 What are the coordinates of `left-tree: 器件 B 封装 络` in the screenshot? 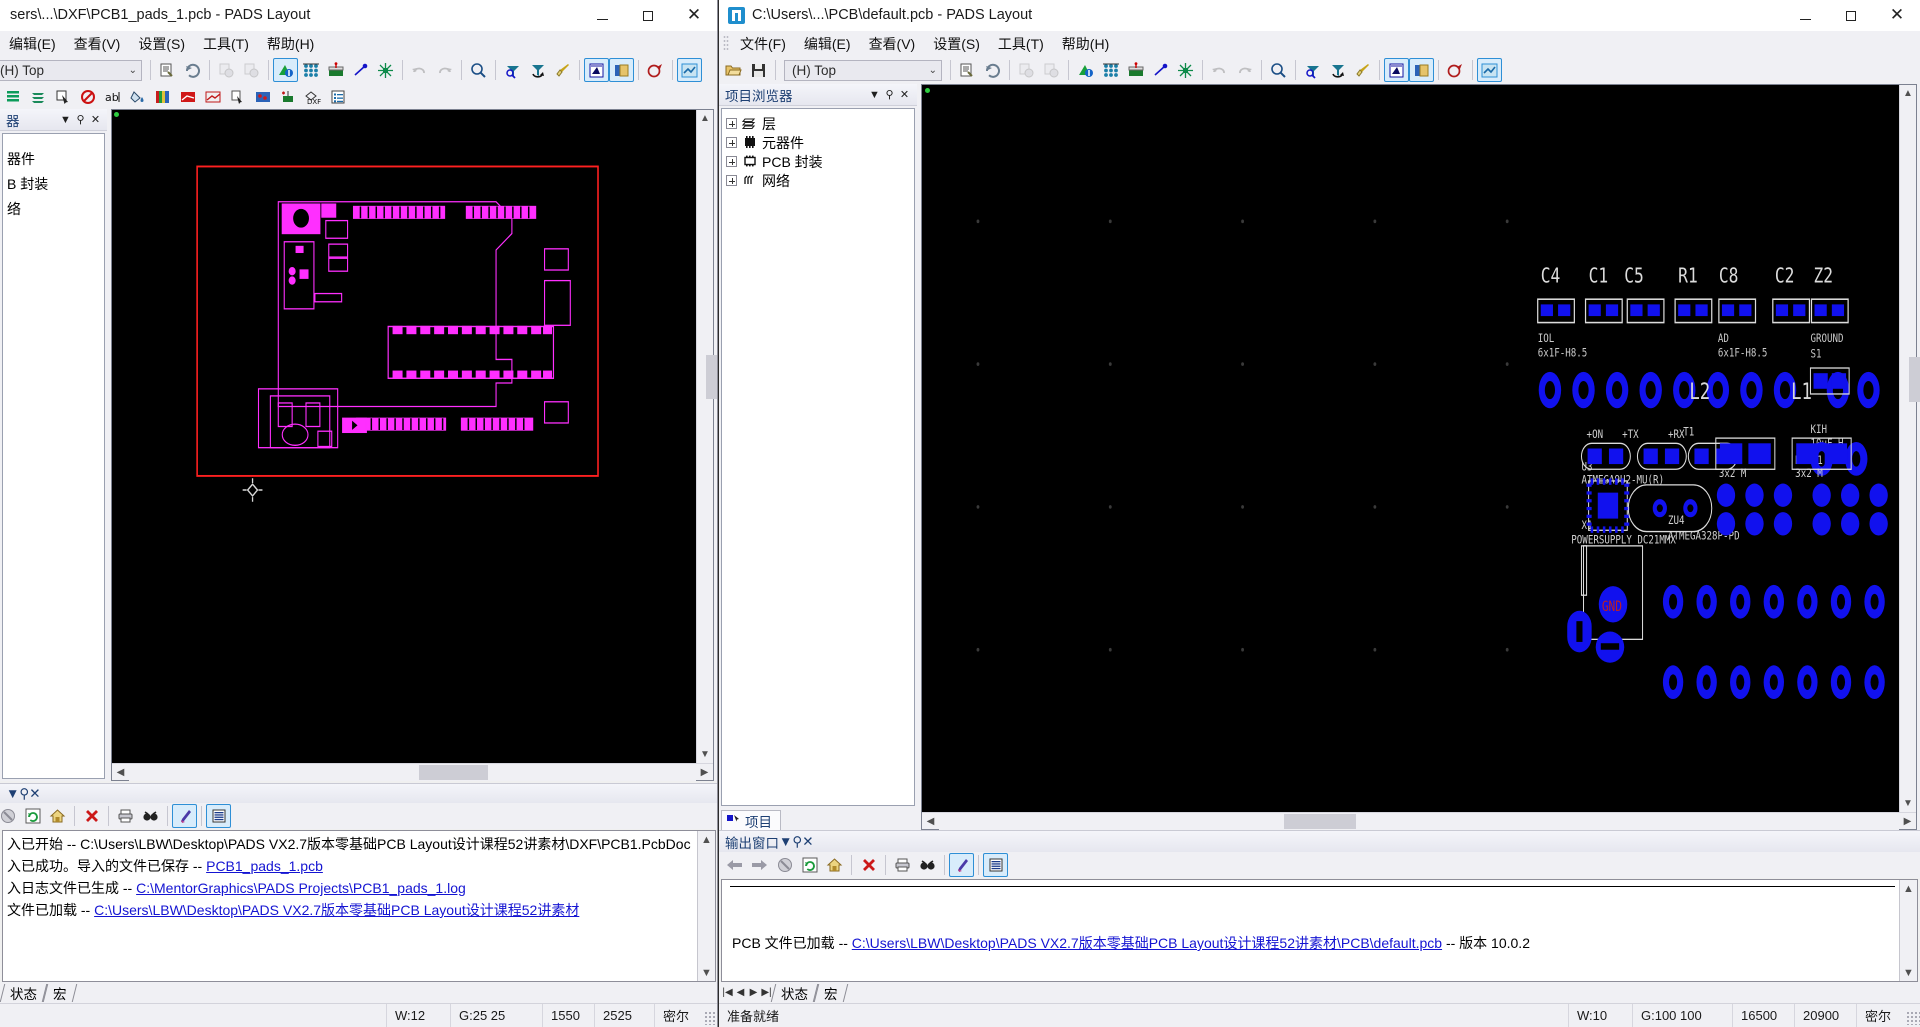 It's located at (53, 456).